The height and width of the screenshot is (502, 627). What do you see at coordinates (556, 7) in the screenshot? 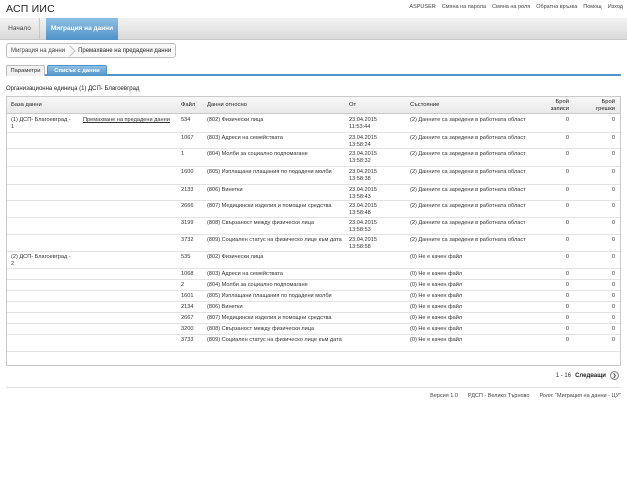
I see `feedback-link: Обратна връзка` at bounding box center [556, 7].